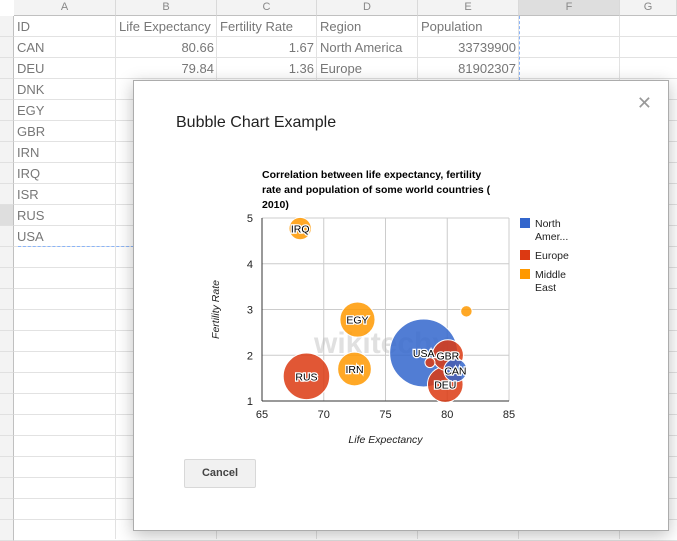  What do you see at coordinates (519, 48) in the screenshot?
I see `copy-selection-border` at bounding box center [519, 48].